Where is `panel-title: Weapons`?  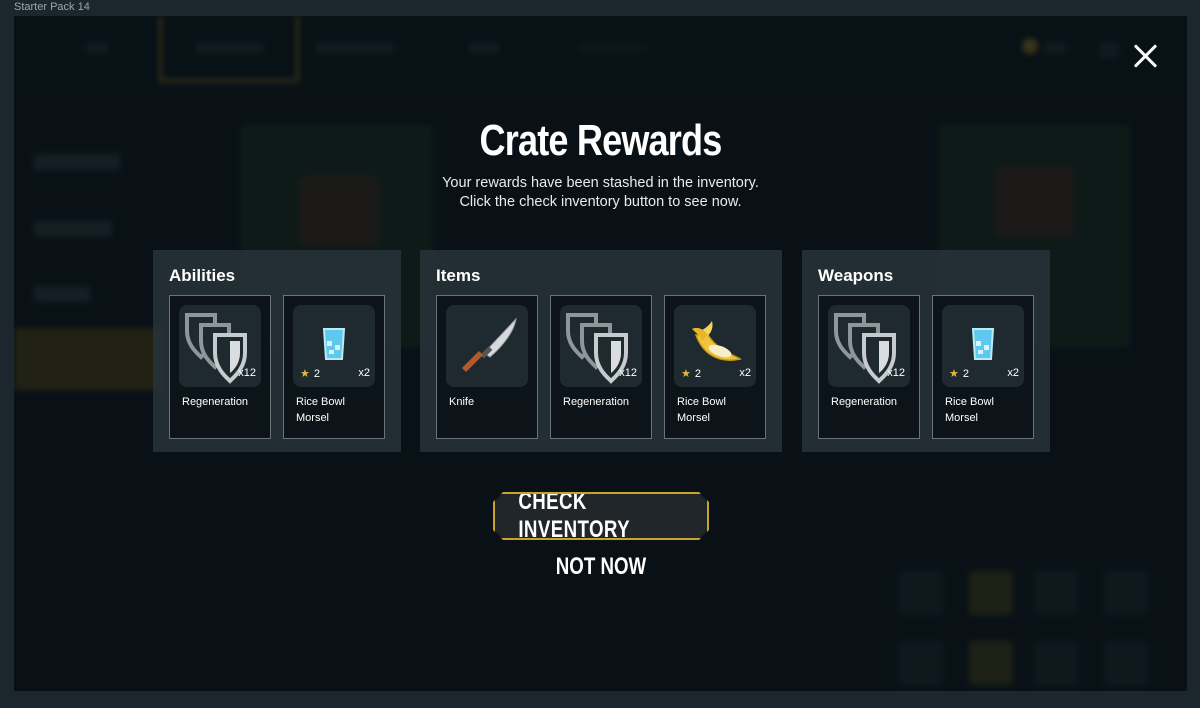 panel-title: Weapons is located at coordinates (856, 275).